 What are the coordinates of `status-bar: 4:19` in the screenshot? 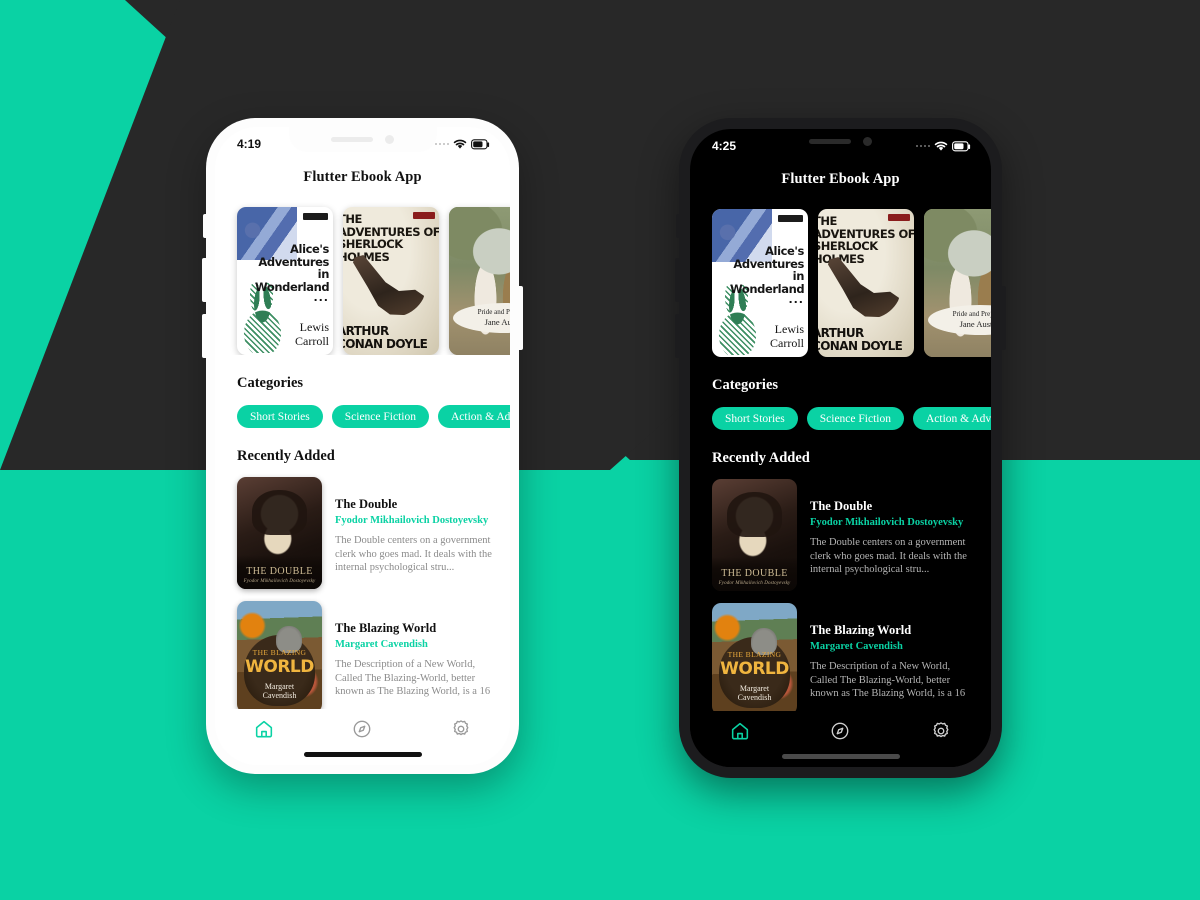 It's located at (362, 142).